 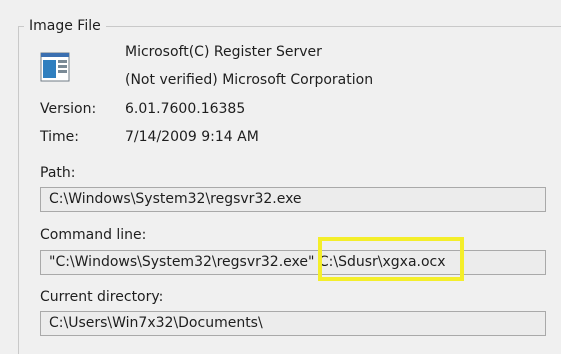 What do you see at coordinates (55, 67) in the screenshot?
I see `application-window-icon` at bounding box center [55, 67].